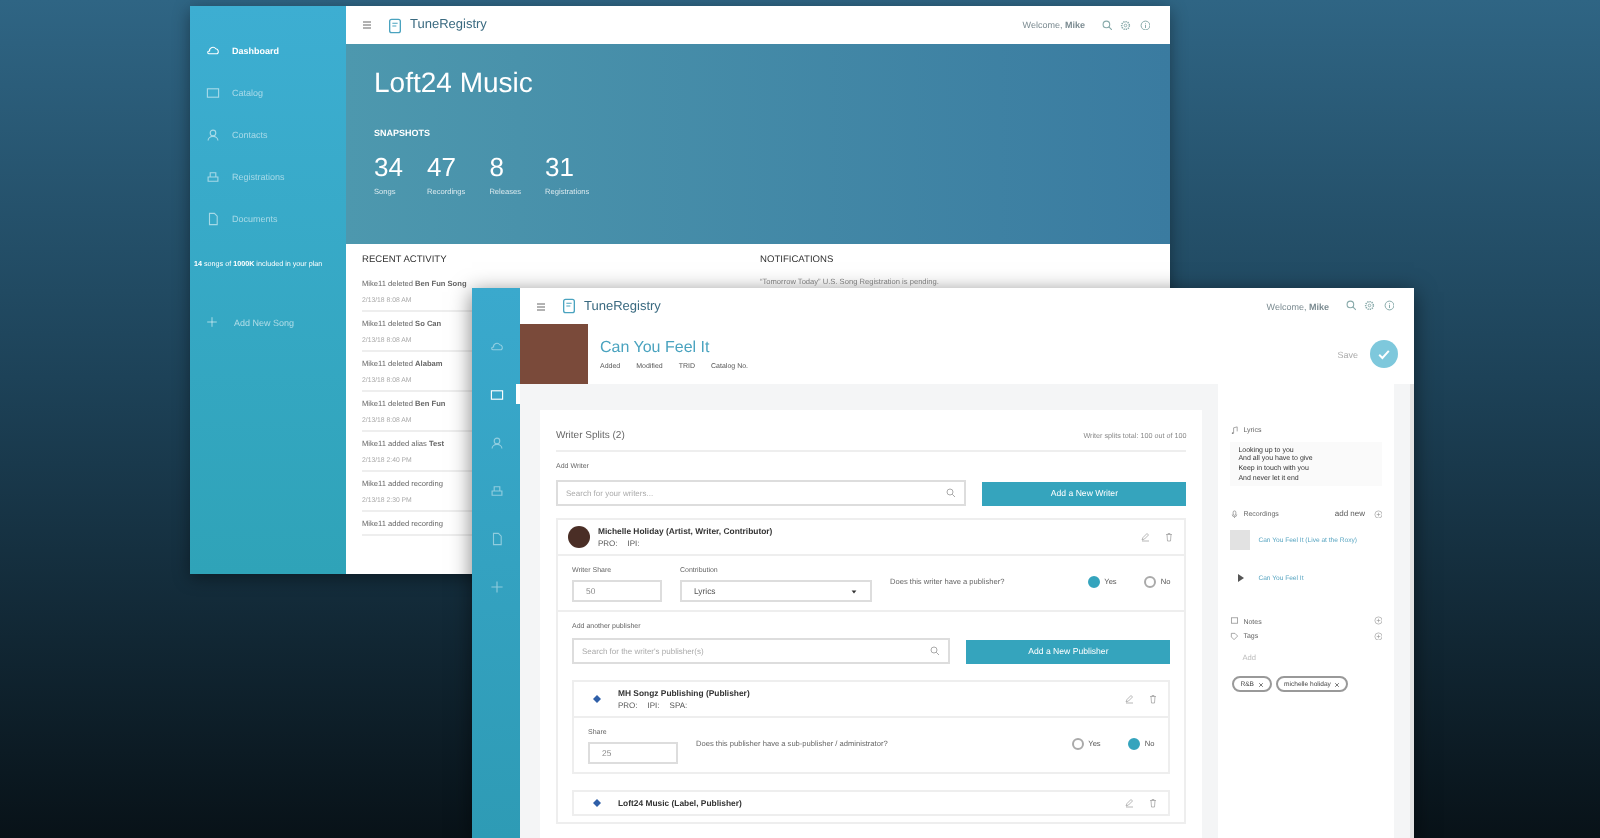 The height and width of the screenshot is (838, 1600). Describe the element at coordinates (1235, 430) in the screenshot. I see `note-icon` at that location.